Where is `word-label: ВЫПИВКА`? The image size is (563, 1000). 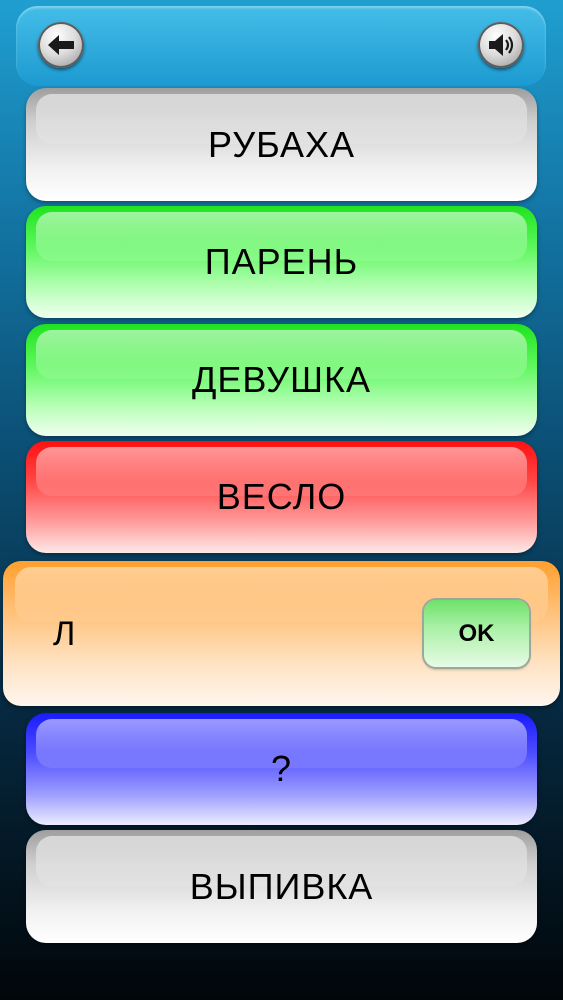 word-label: ВЫПИВКА is located at coordinates (281, 886).